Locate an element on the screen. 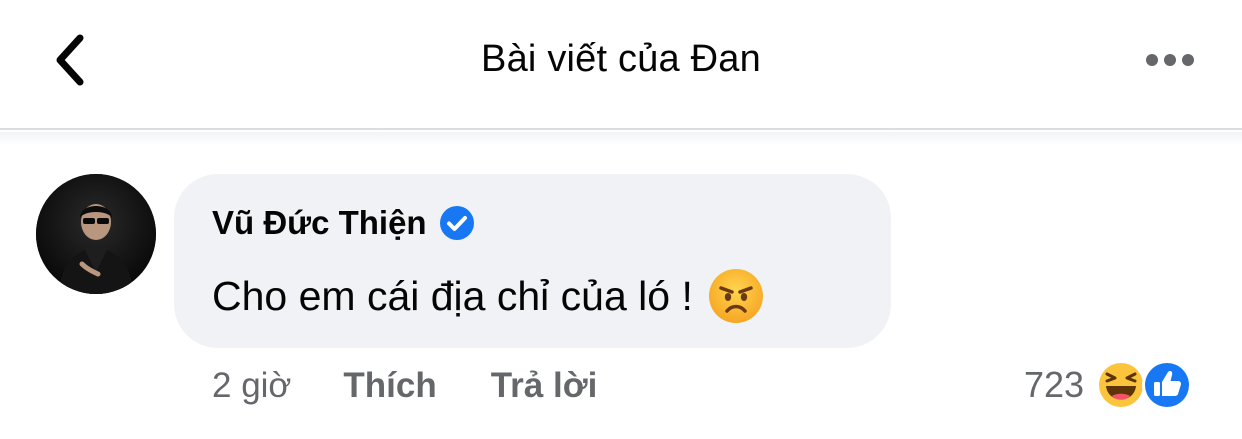 The width and height of the screenshot is (1242, 439). reaction-summary: 723 is located at coordinates (1108, 385).